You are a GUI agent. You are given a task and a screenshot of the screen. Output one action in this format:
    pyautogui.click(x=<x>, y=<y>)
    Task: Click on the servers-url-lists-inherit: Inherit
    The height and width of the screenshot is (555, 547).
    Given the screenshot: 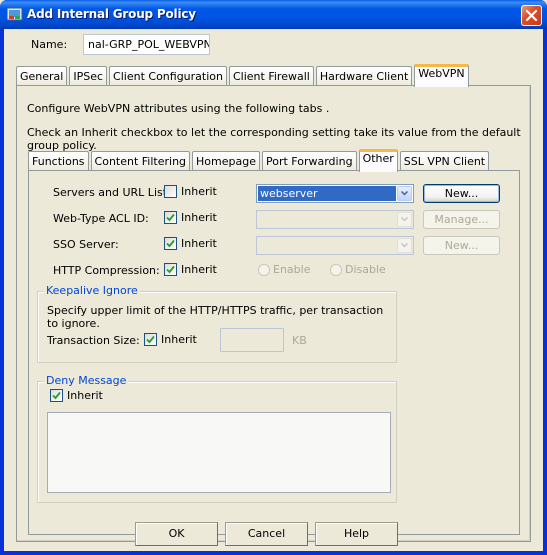 What is the action you would take?
    pyautogui.click(x=190, y=191)
    